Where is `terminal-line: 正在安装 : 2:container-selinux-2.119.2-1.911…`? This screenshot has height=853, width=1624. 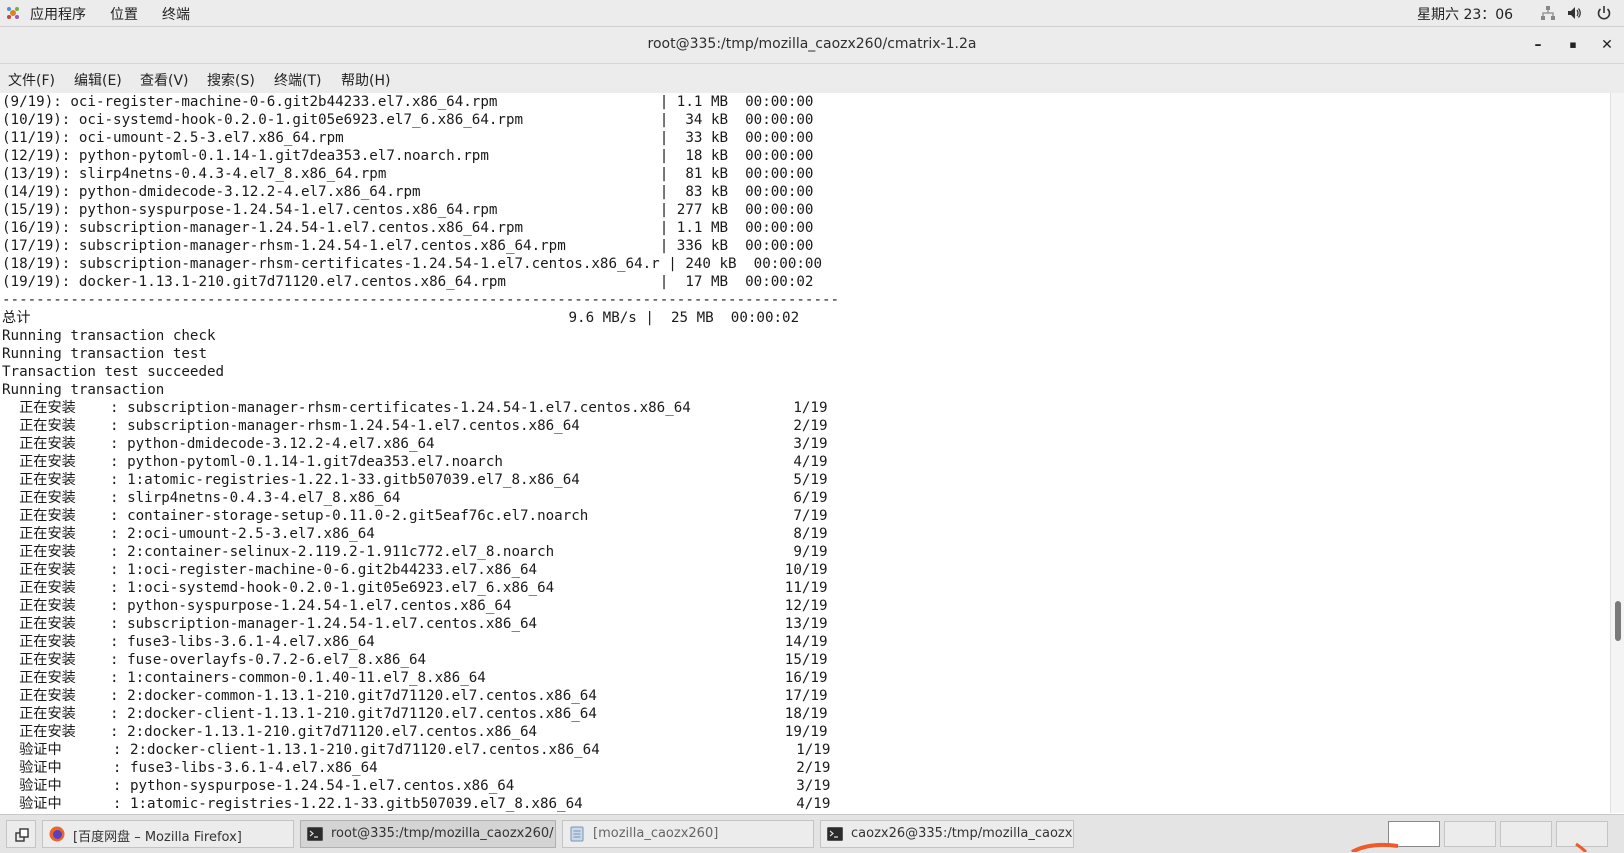 terminal-line: 正在安装 : 2:container-selinux-2.119.2-1.911… is located at coordinates (415, 552).